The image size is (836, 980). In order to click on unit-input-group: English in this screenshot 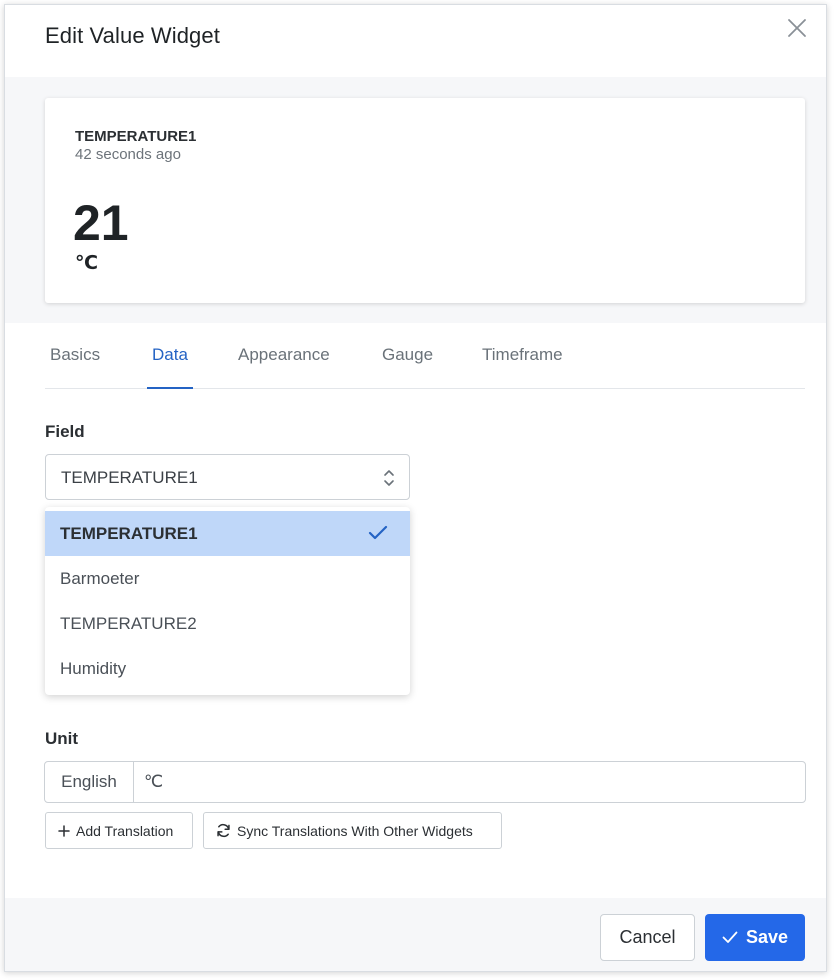, I will do `click(425, 782)`.